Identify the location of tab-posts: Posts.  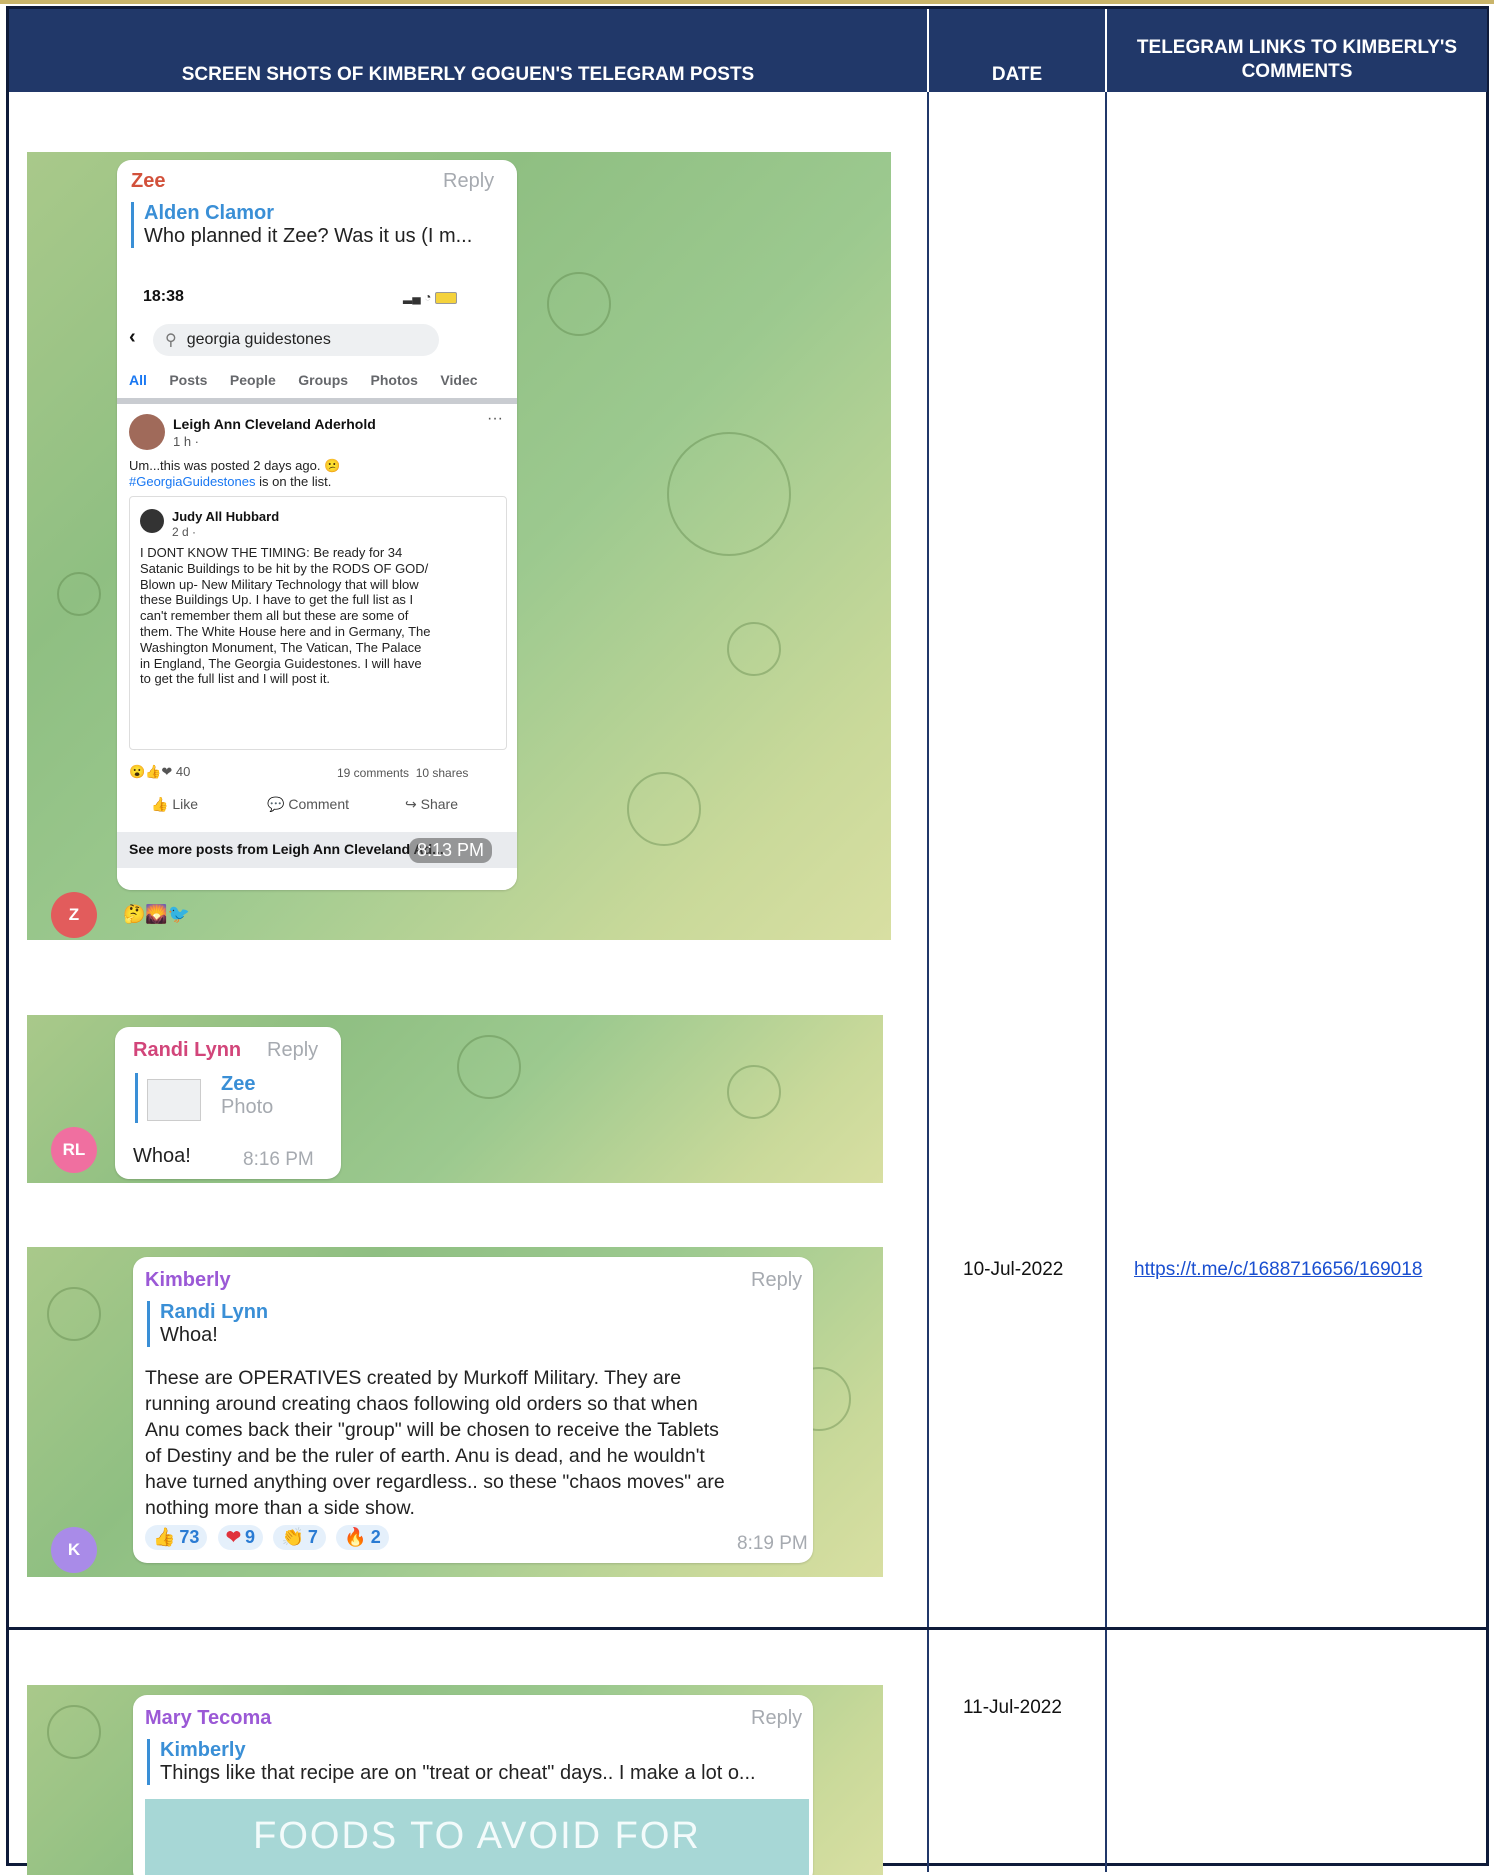
(188, 380).